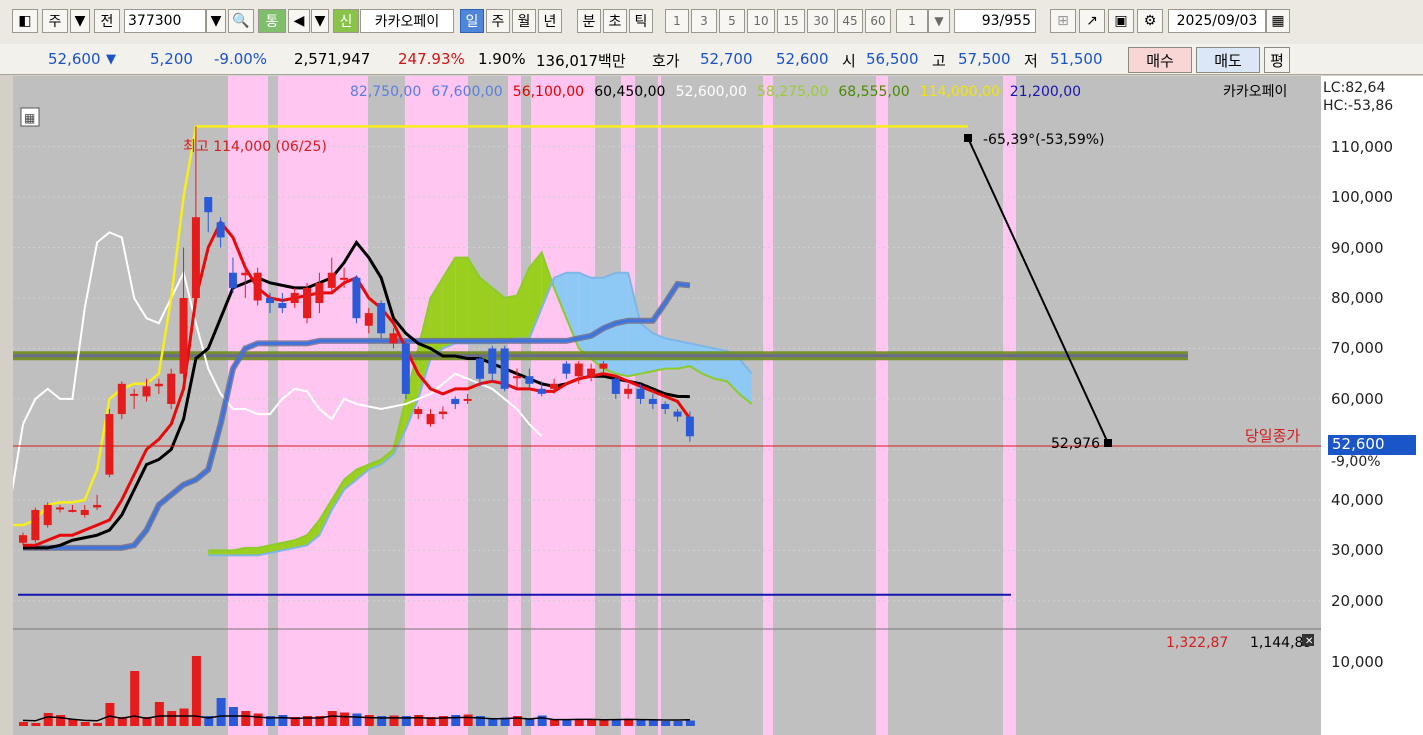  What do you see at coordinates (1228, 60) in the screenshot?
I see `sell-button: 매도` at bounding box center [1228, 60].